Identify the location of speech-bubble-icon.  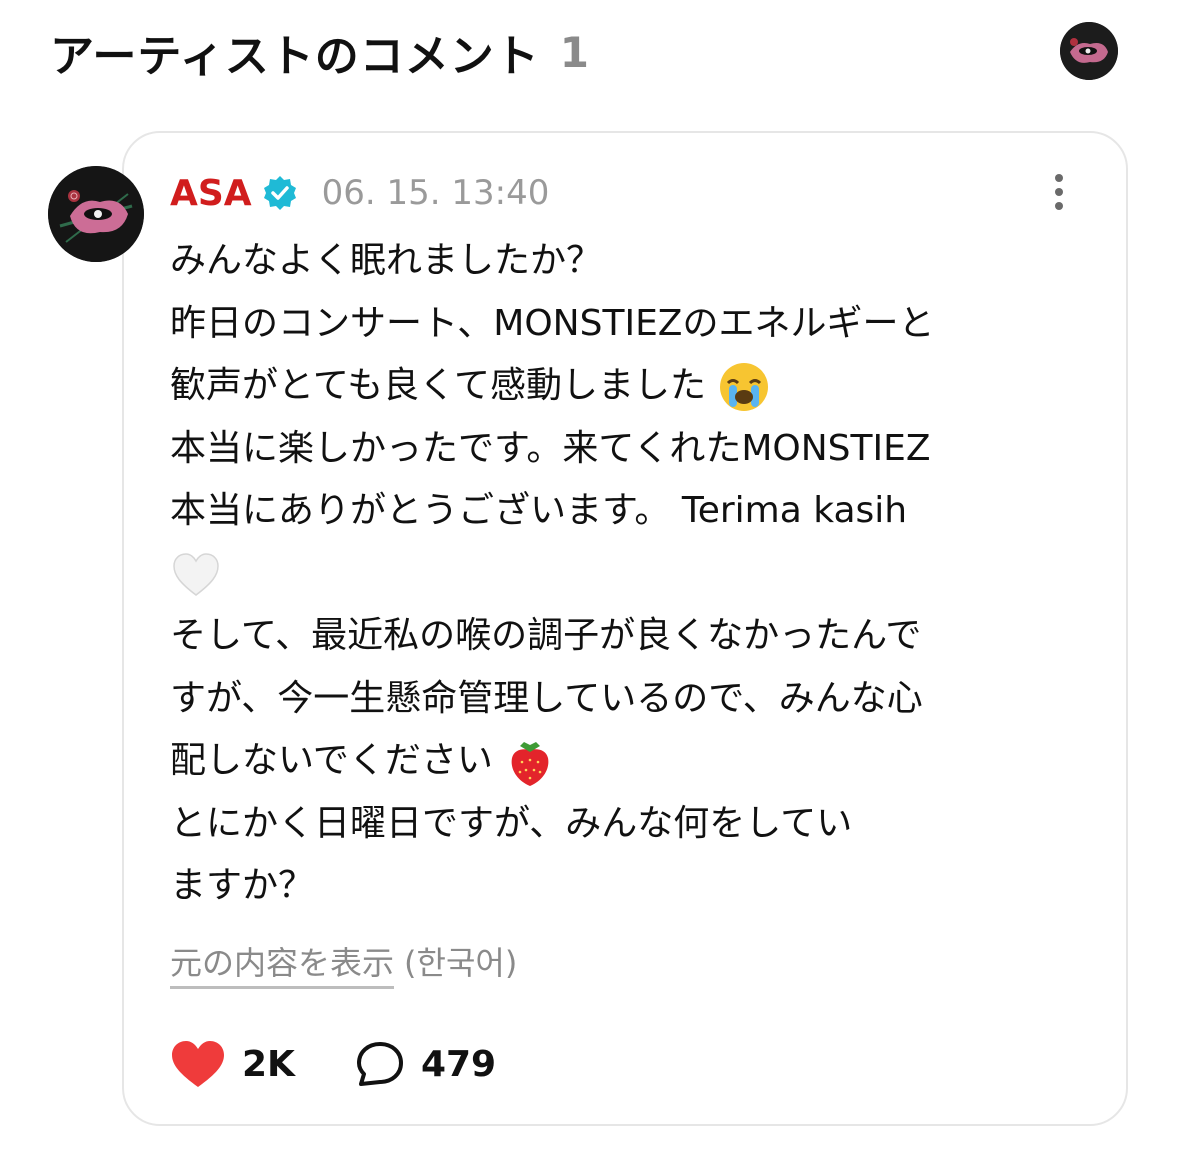
(379, 1064).